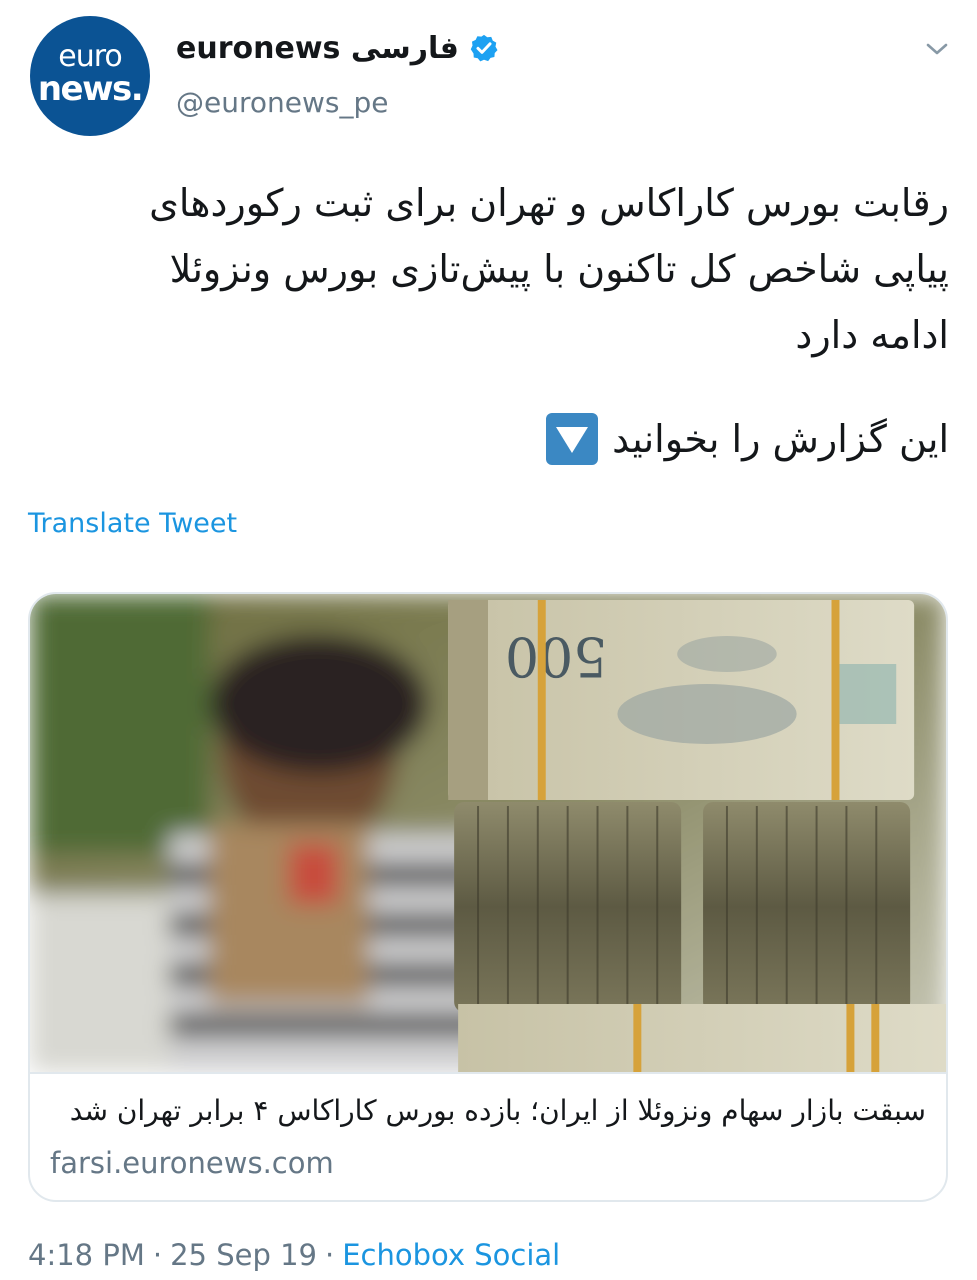 The width and height of the screenshot is (977, 1280). Describe the element at coordinates (556, 656) in the screenshot. I see `svg-text: 500` at that location.